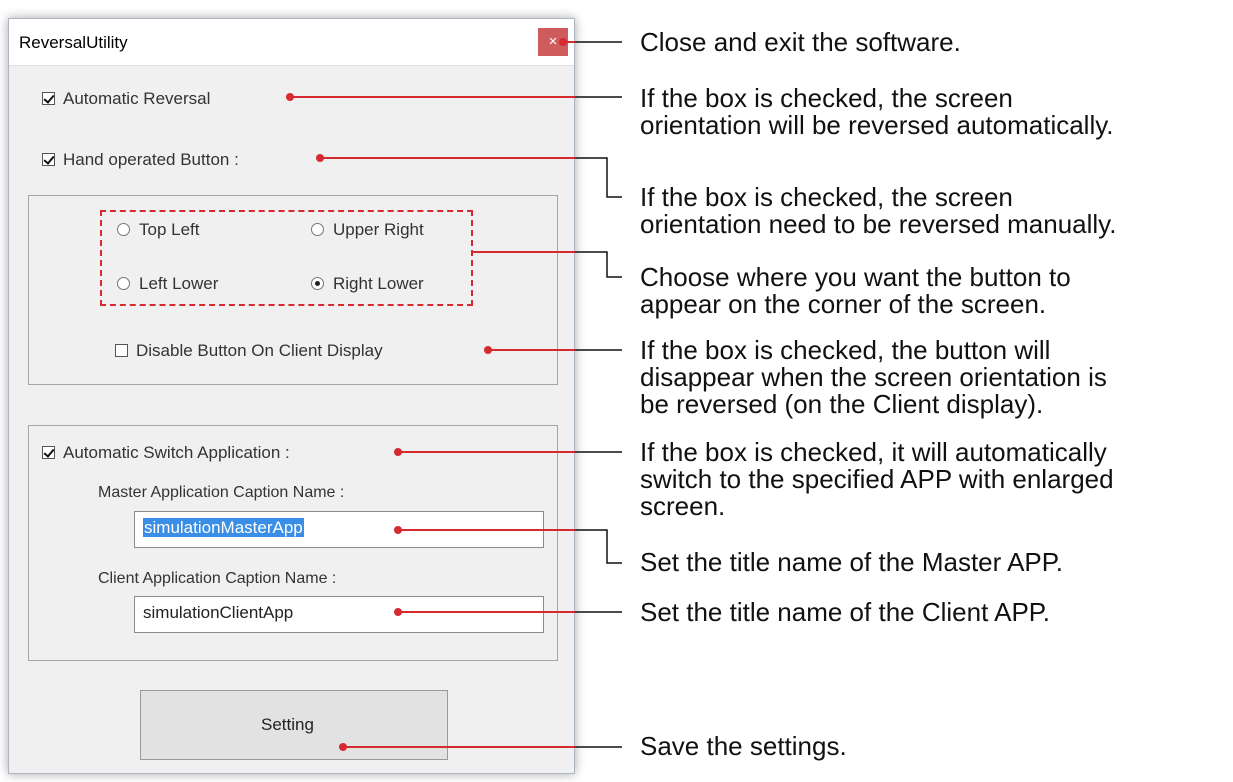 Image resolution: width=1233 pixels, height=782 pixels. I want to click on annotation-close: Close and exit the software., so click(800, 42).